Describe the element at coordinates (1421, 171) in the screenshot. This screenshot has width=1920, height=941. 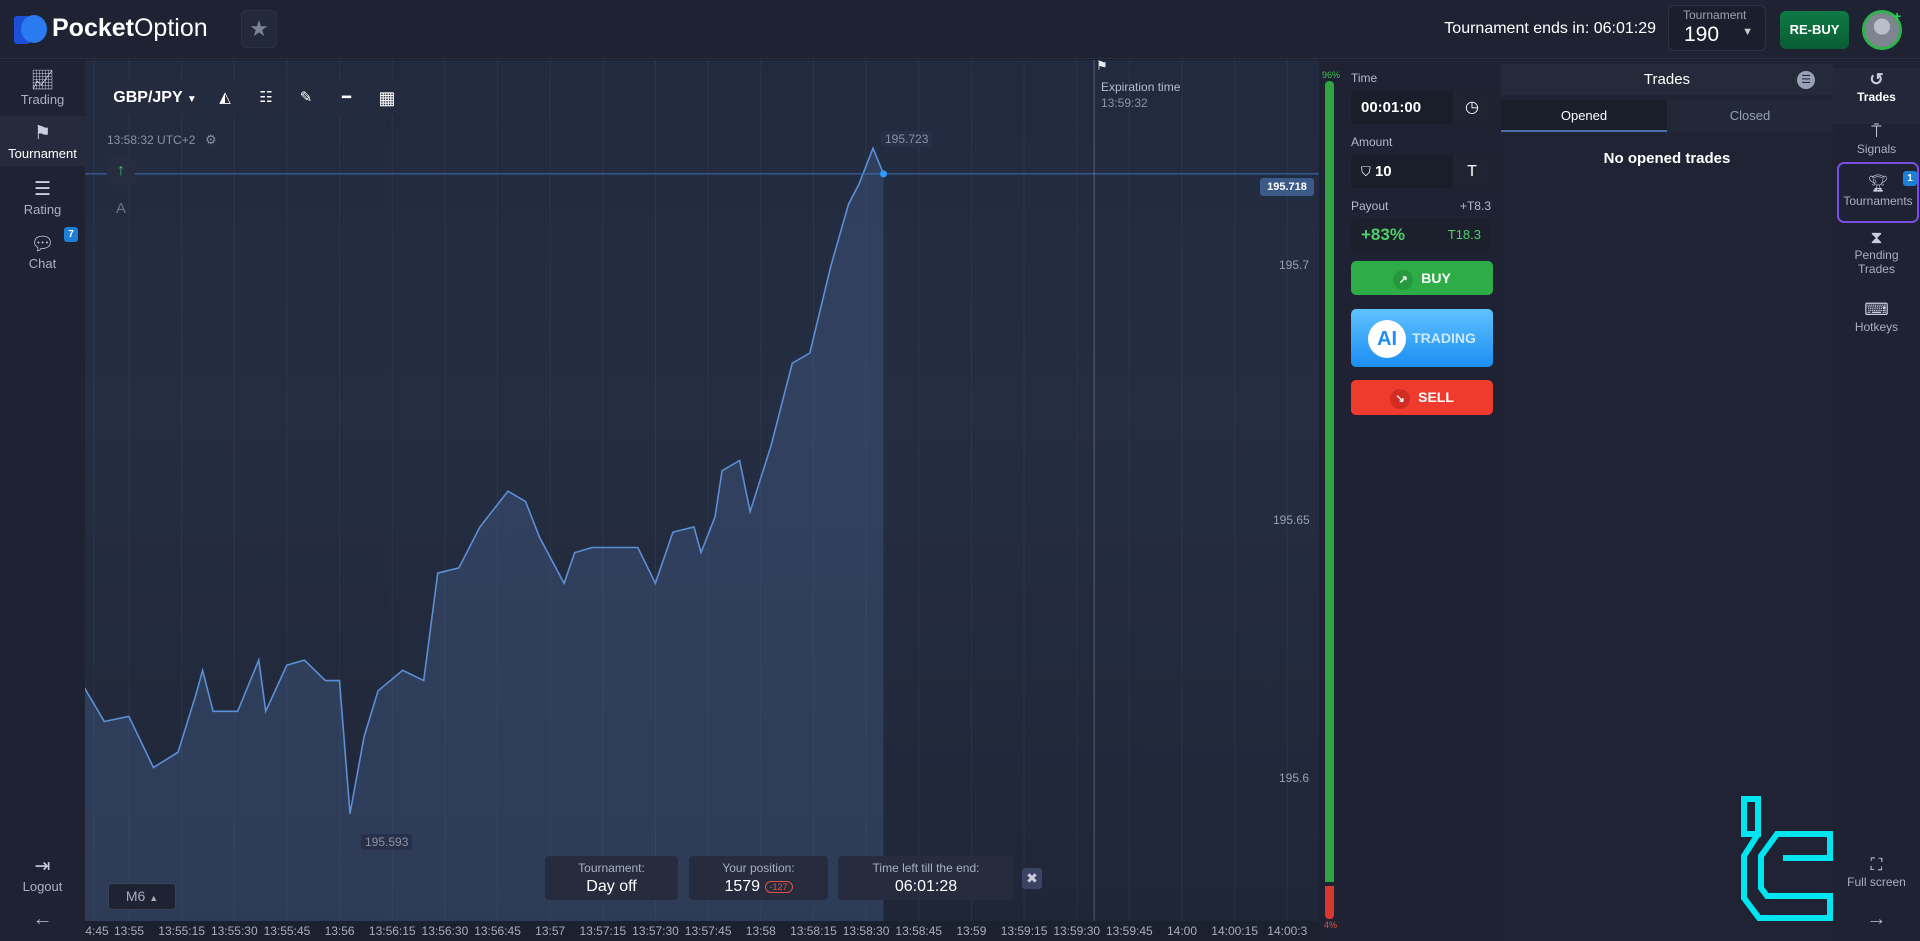
I see `amount-input: ⛉ 10 T` at that location.